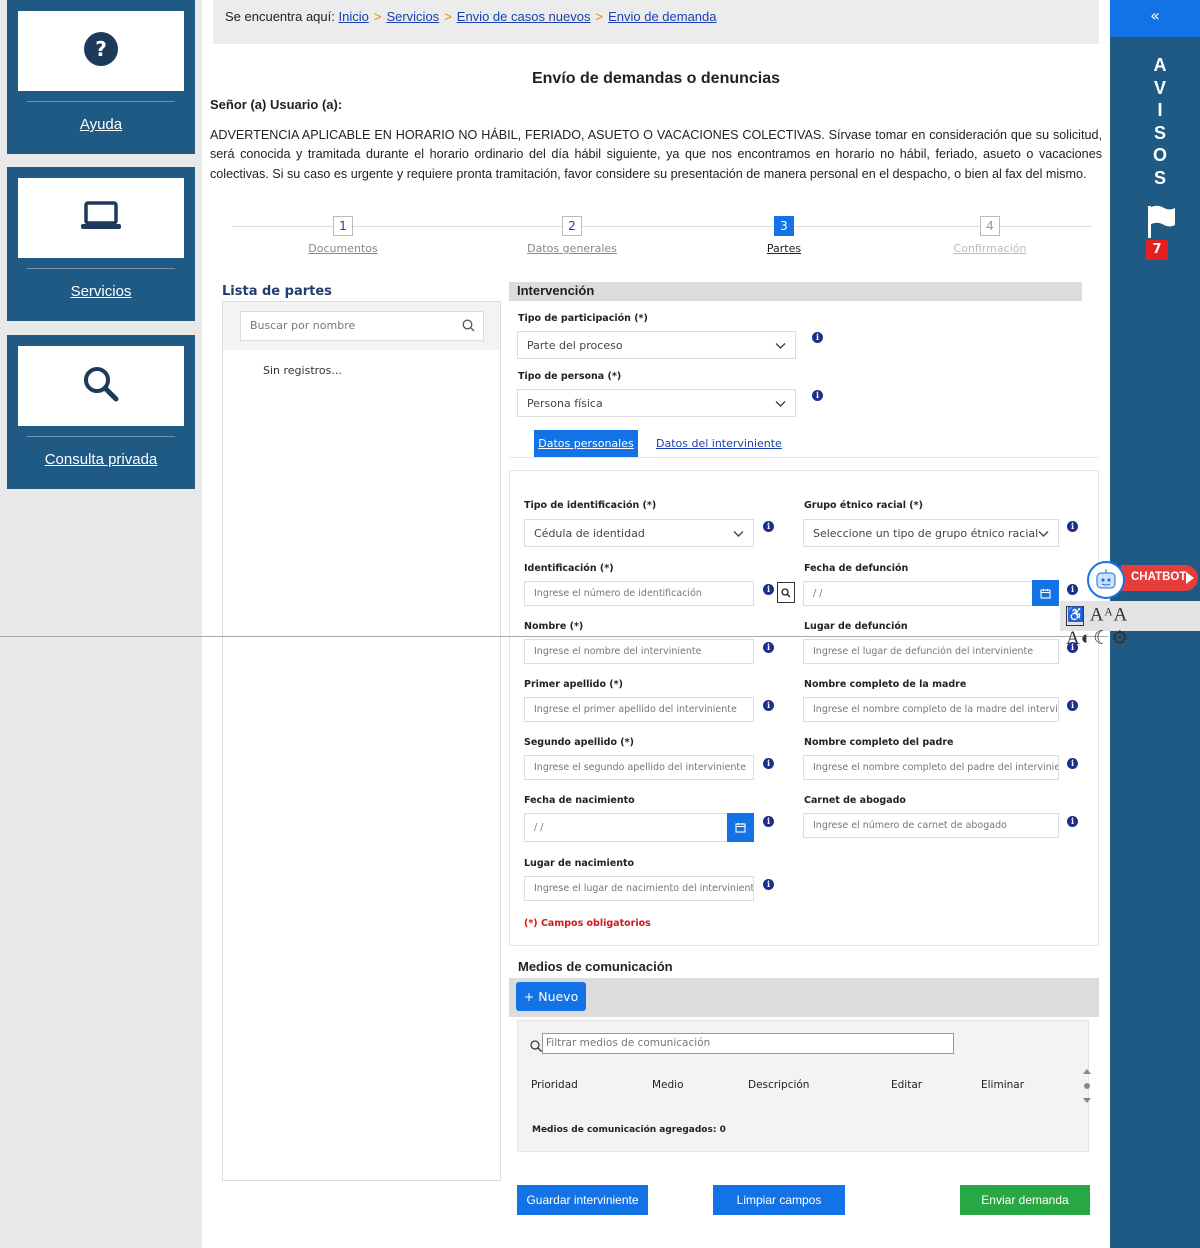 This screenshot has width=1200, height=1248. What do you see at coordinates (586, 443) in the screenshot?
I see `tab-datos-personales: Datos personales` at bounding box center [586, 443].